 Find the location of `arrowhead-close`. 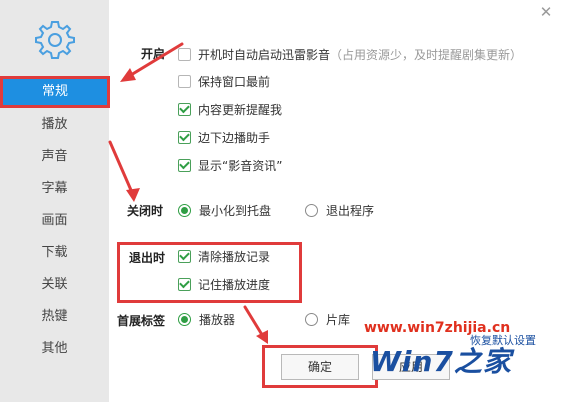

arrowhead-close is located at coordinates (133, 195).